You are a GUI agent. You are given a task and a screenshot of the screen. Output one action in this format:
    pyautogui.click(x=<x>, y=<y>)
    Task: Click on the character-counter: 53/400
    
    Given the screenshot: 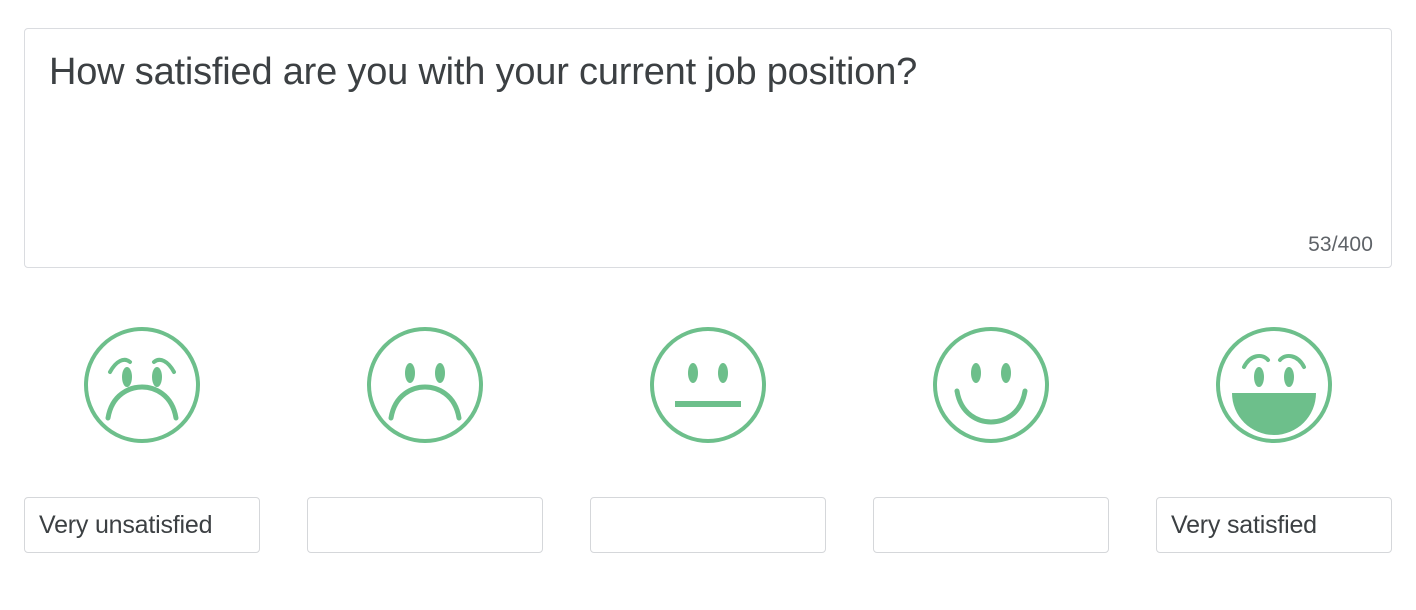 What is the action you would take?
    pyautogui.click(x=1340, y=244)
    